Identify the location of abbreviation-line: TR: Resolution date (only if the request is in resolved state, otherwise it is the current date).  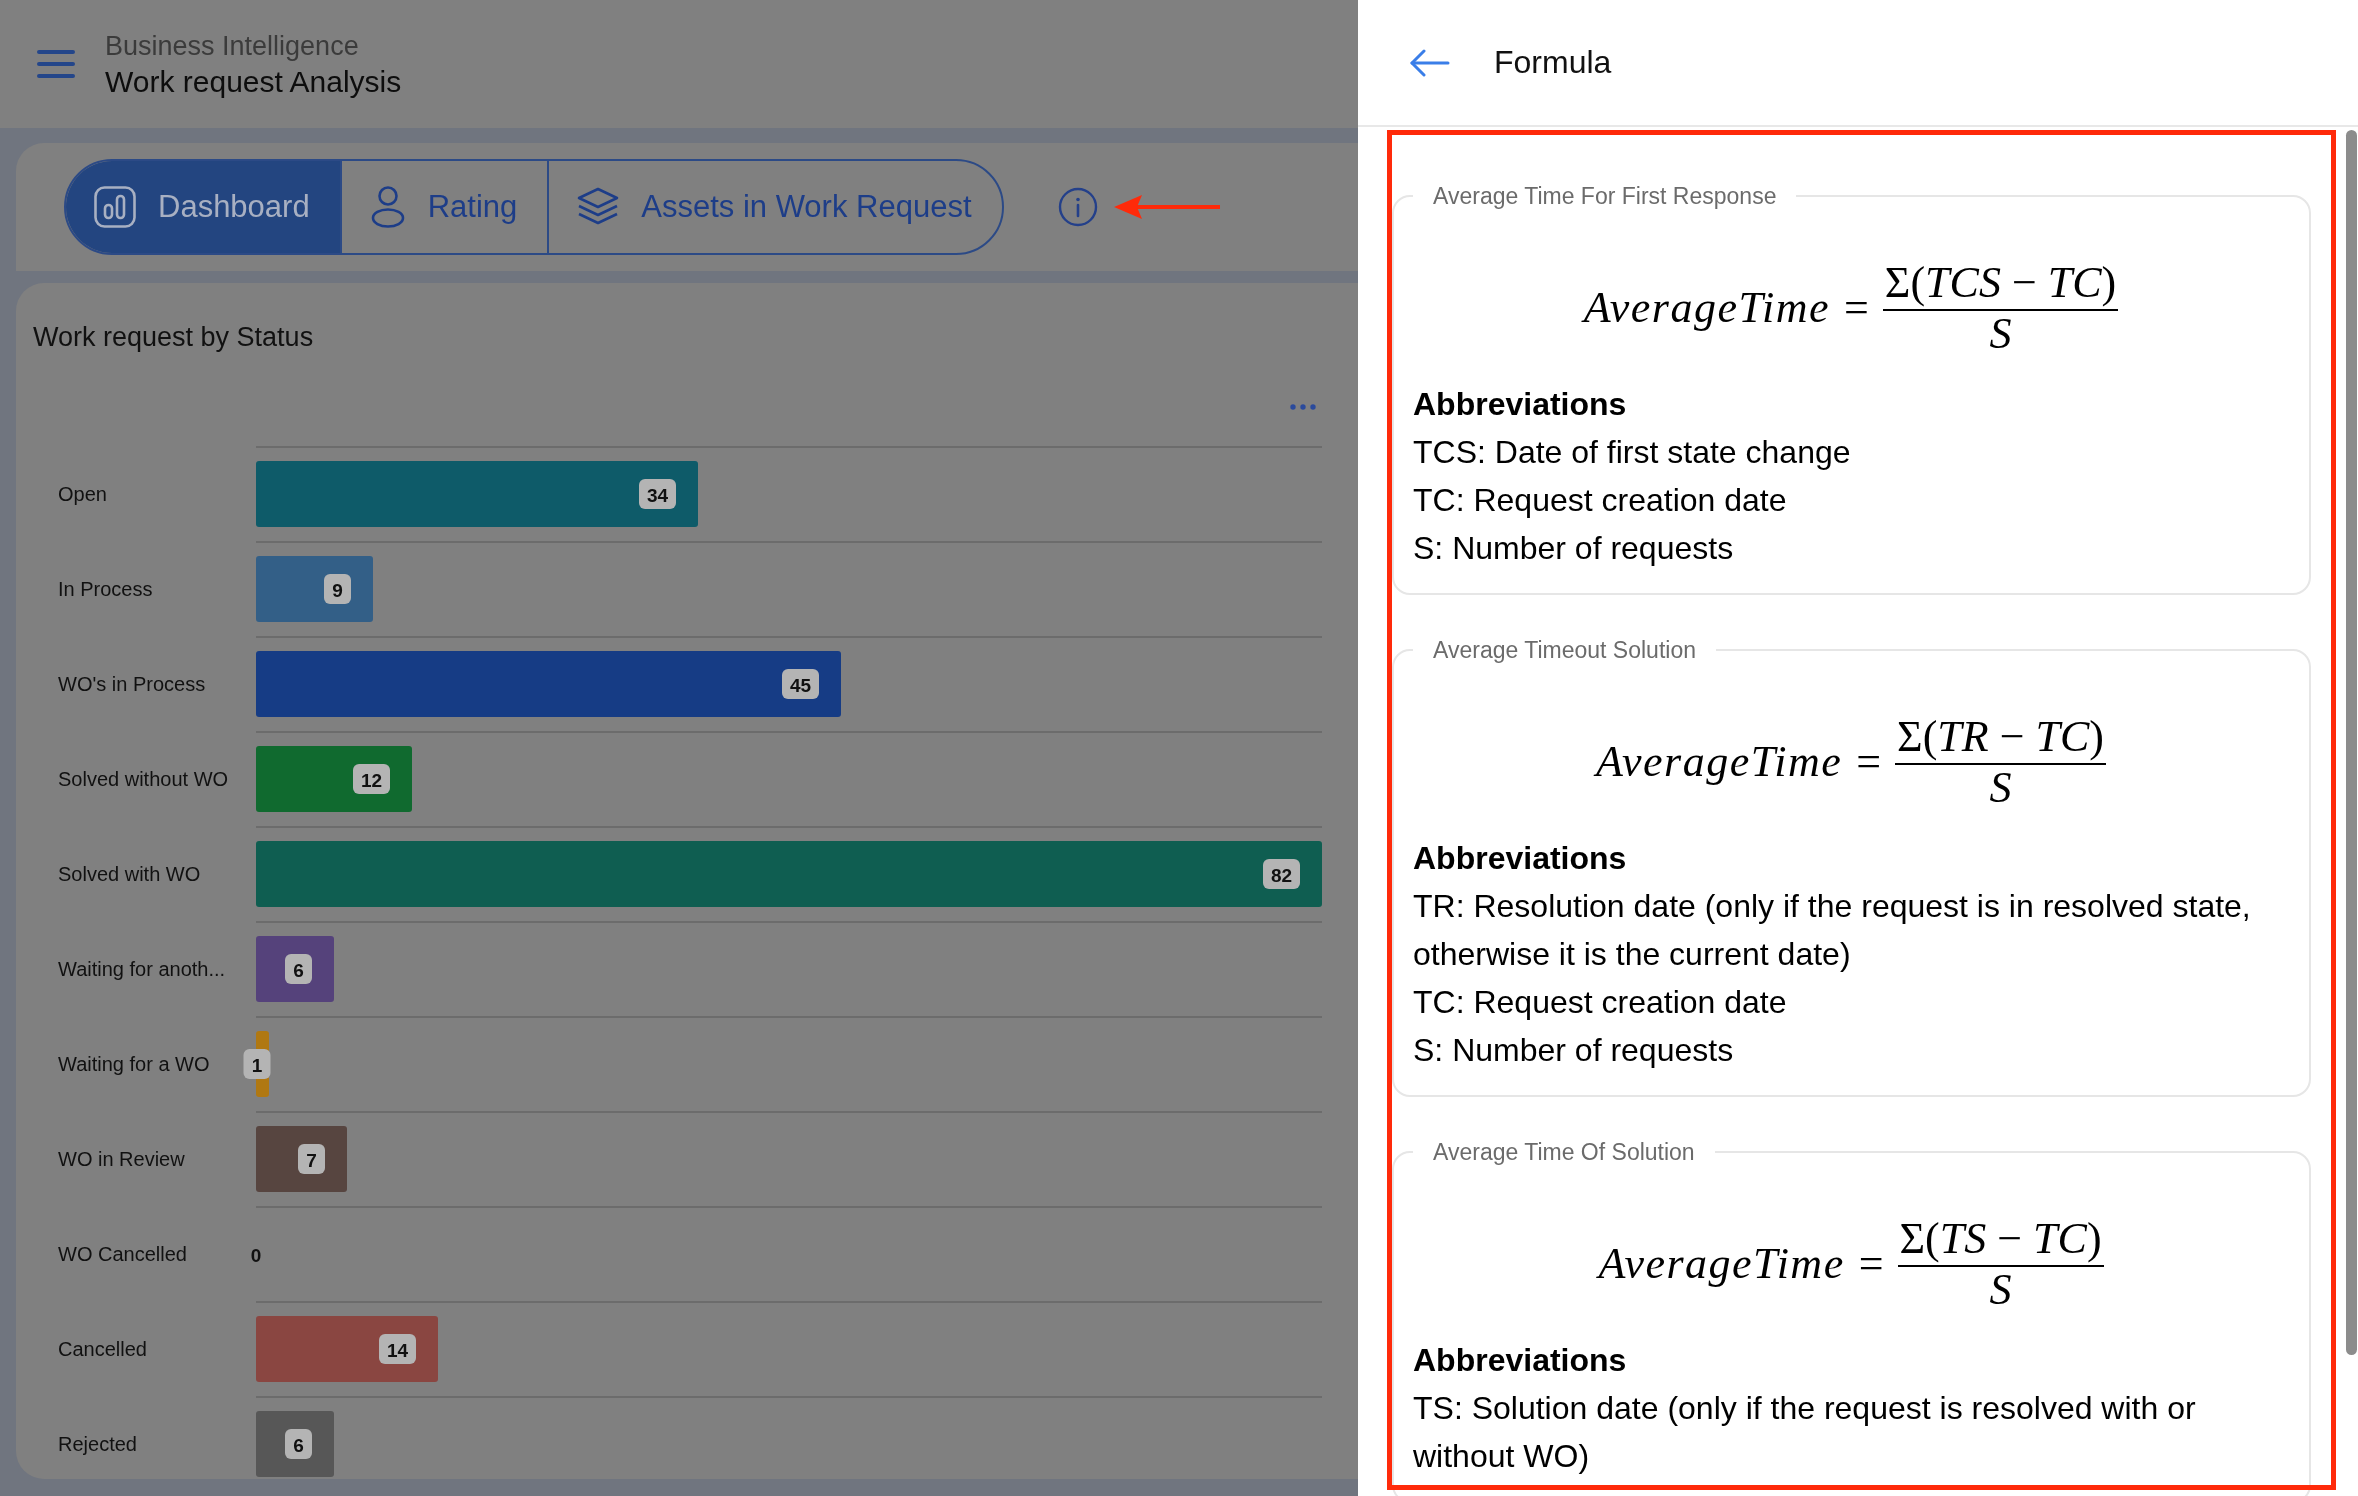
(1832, 930).